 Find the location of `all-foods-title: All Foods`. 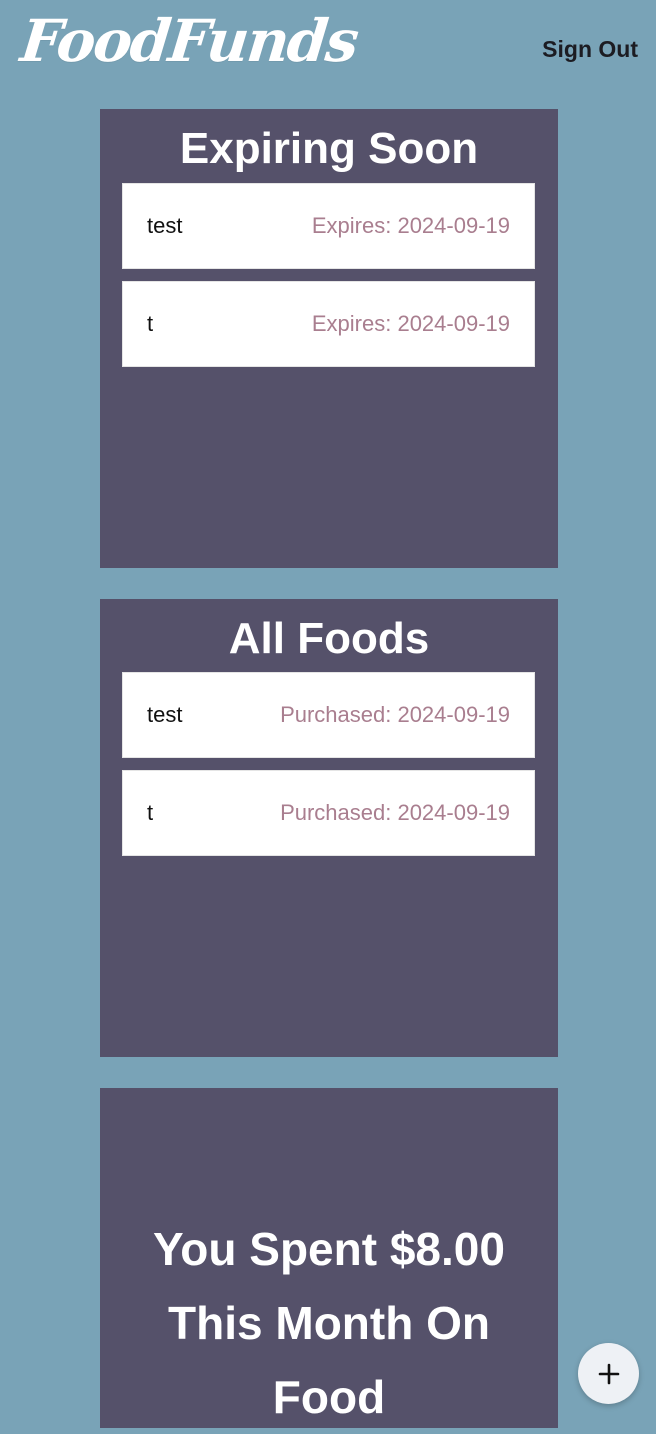

all-foods-title: All Foods is located at coordinates (329, 638).